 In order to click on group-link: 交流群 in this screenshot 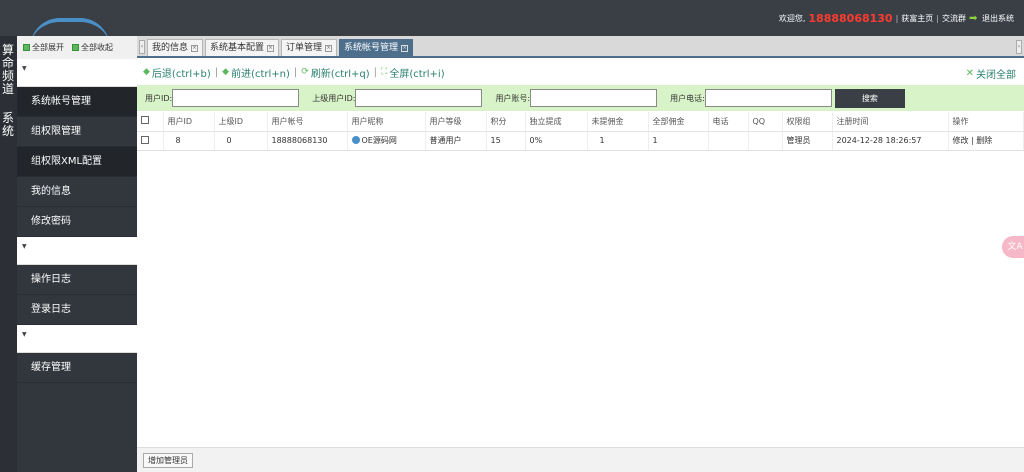, I will do `click(954, 18)`.